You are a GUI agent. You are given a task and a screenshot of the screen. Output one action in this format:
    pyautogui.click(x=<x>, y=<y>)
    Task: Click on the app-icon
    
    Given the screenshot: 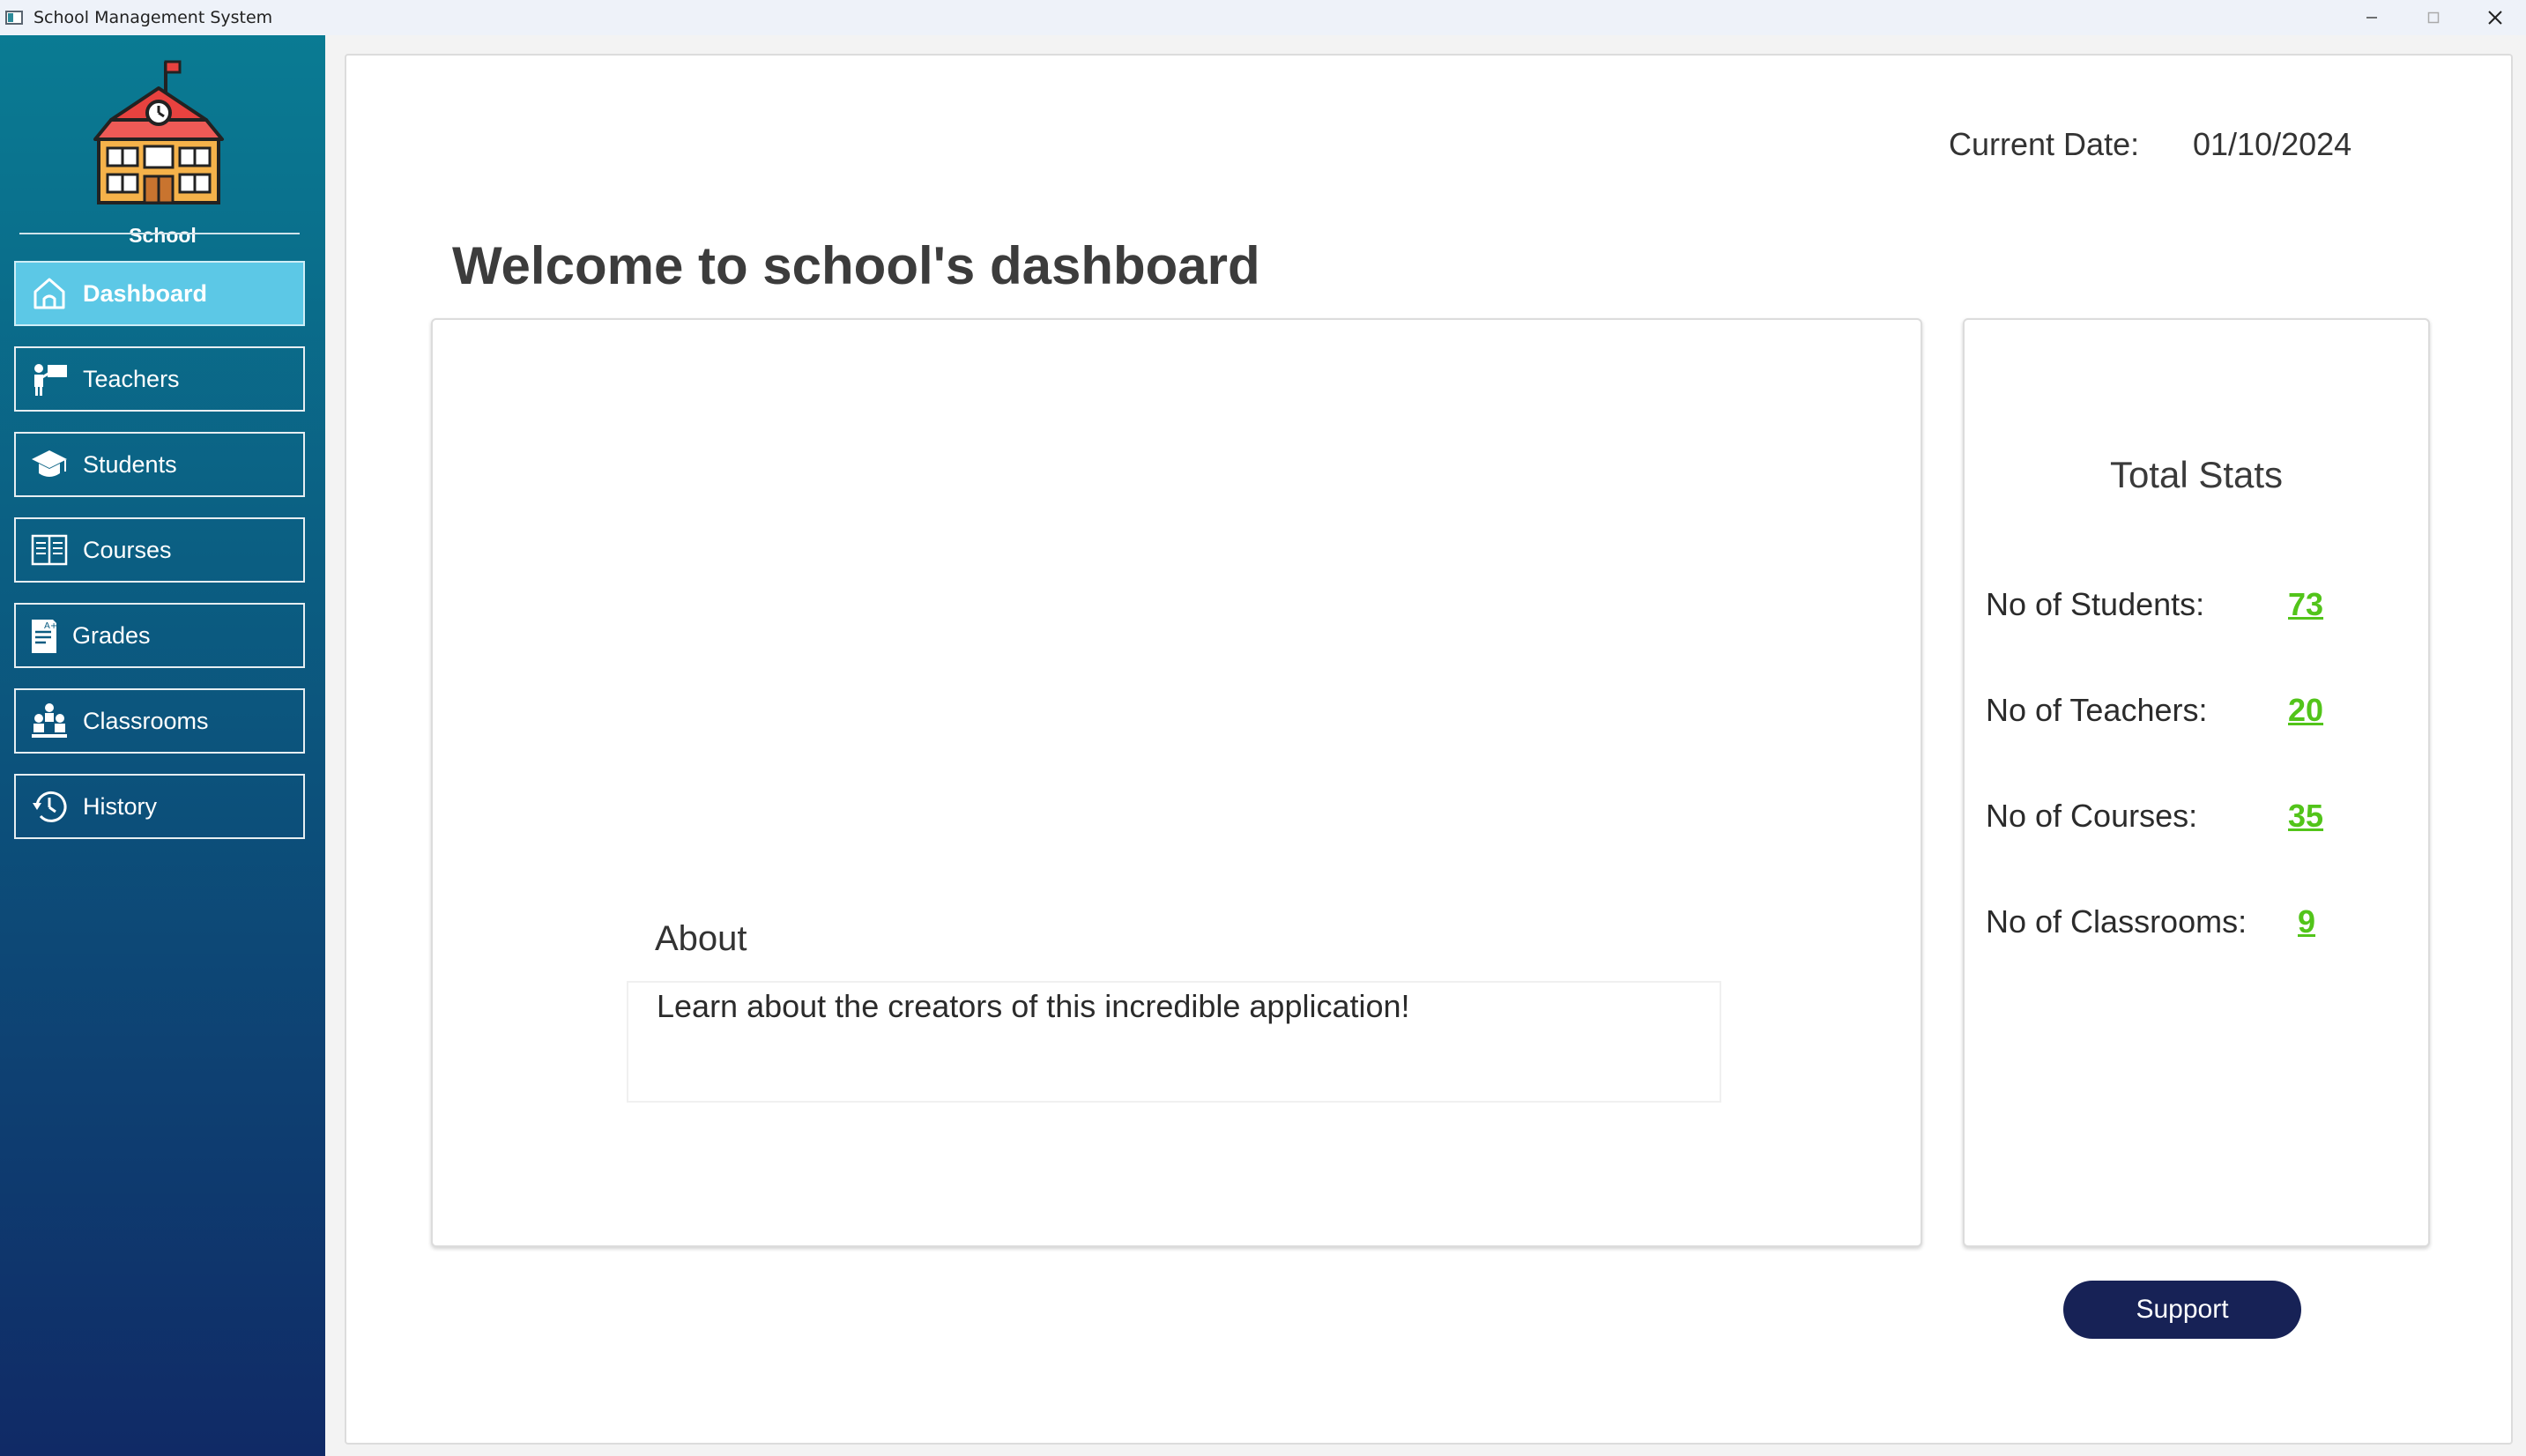 What is the action you would take?
    pyautogui.click(x=15, y=17)
    